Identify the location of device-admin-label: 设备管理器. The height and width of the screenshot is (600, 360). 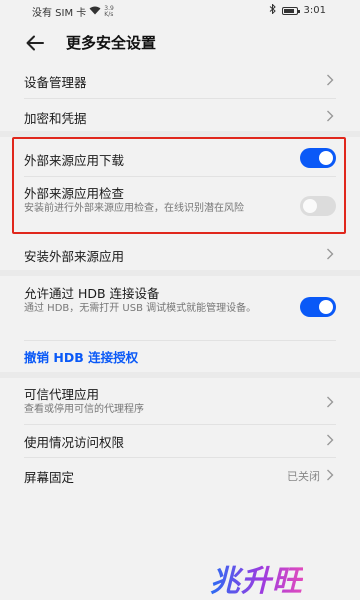
(55, 82).